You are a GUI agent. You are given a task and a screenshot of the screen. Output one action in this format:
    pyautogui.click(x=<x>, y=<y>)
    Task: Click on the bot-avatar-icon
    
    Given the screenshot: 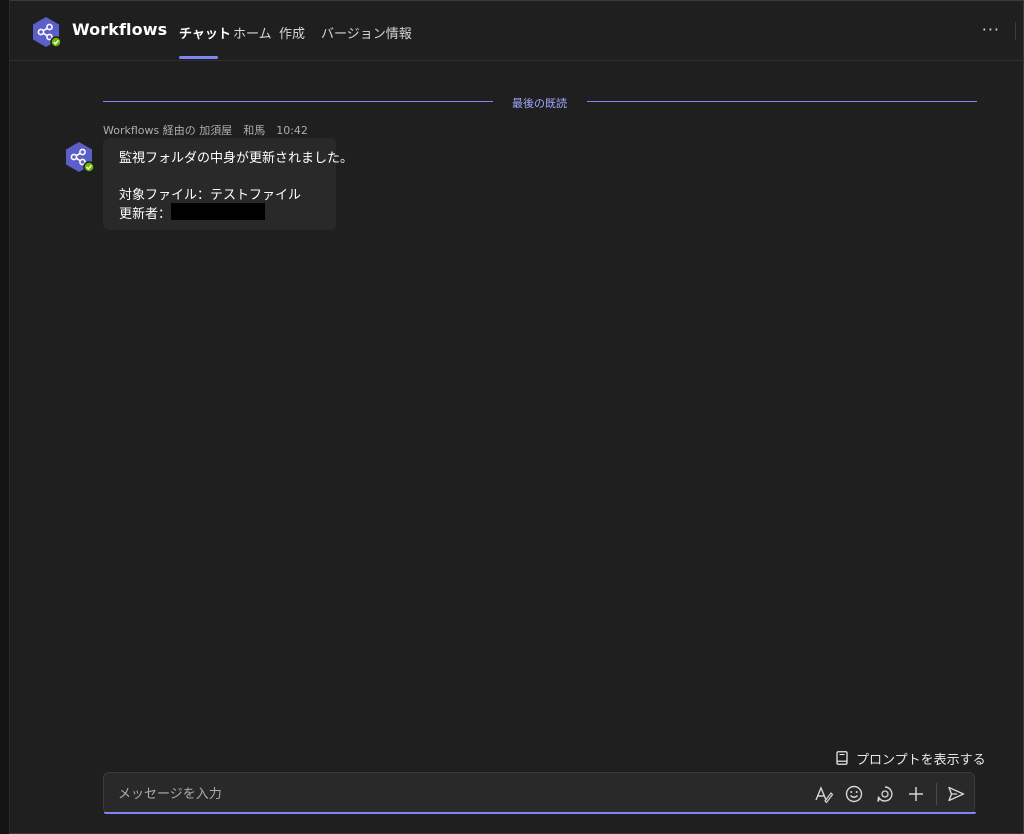 What is the action you would take?
    pyautogui.click(x=80, y=157)
    